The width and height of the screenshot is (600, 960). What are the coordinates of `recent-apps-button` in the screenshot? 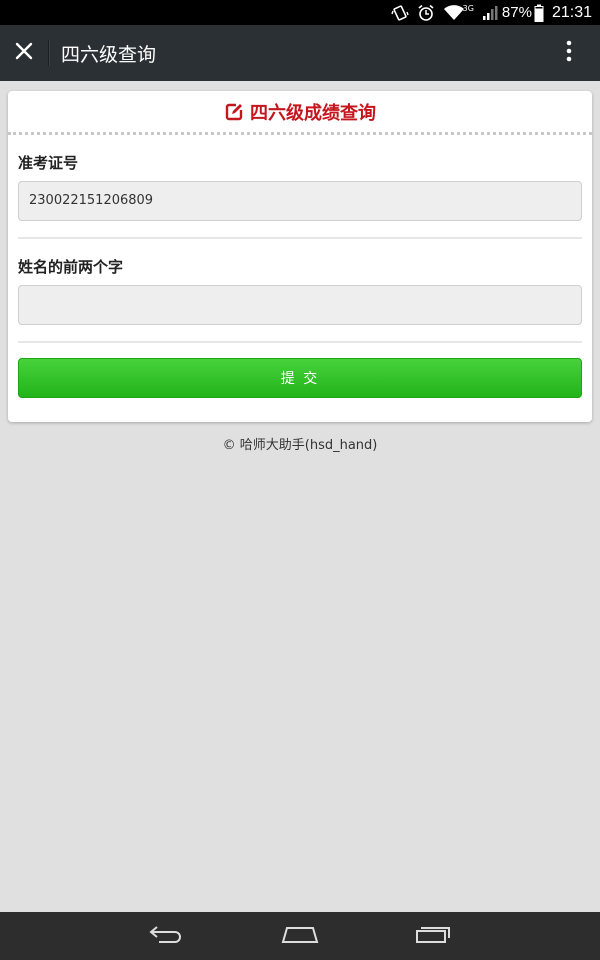 It's located at (433, 936).